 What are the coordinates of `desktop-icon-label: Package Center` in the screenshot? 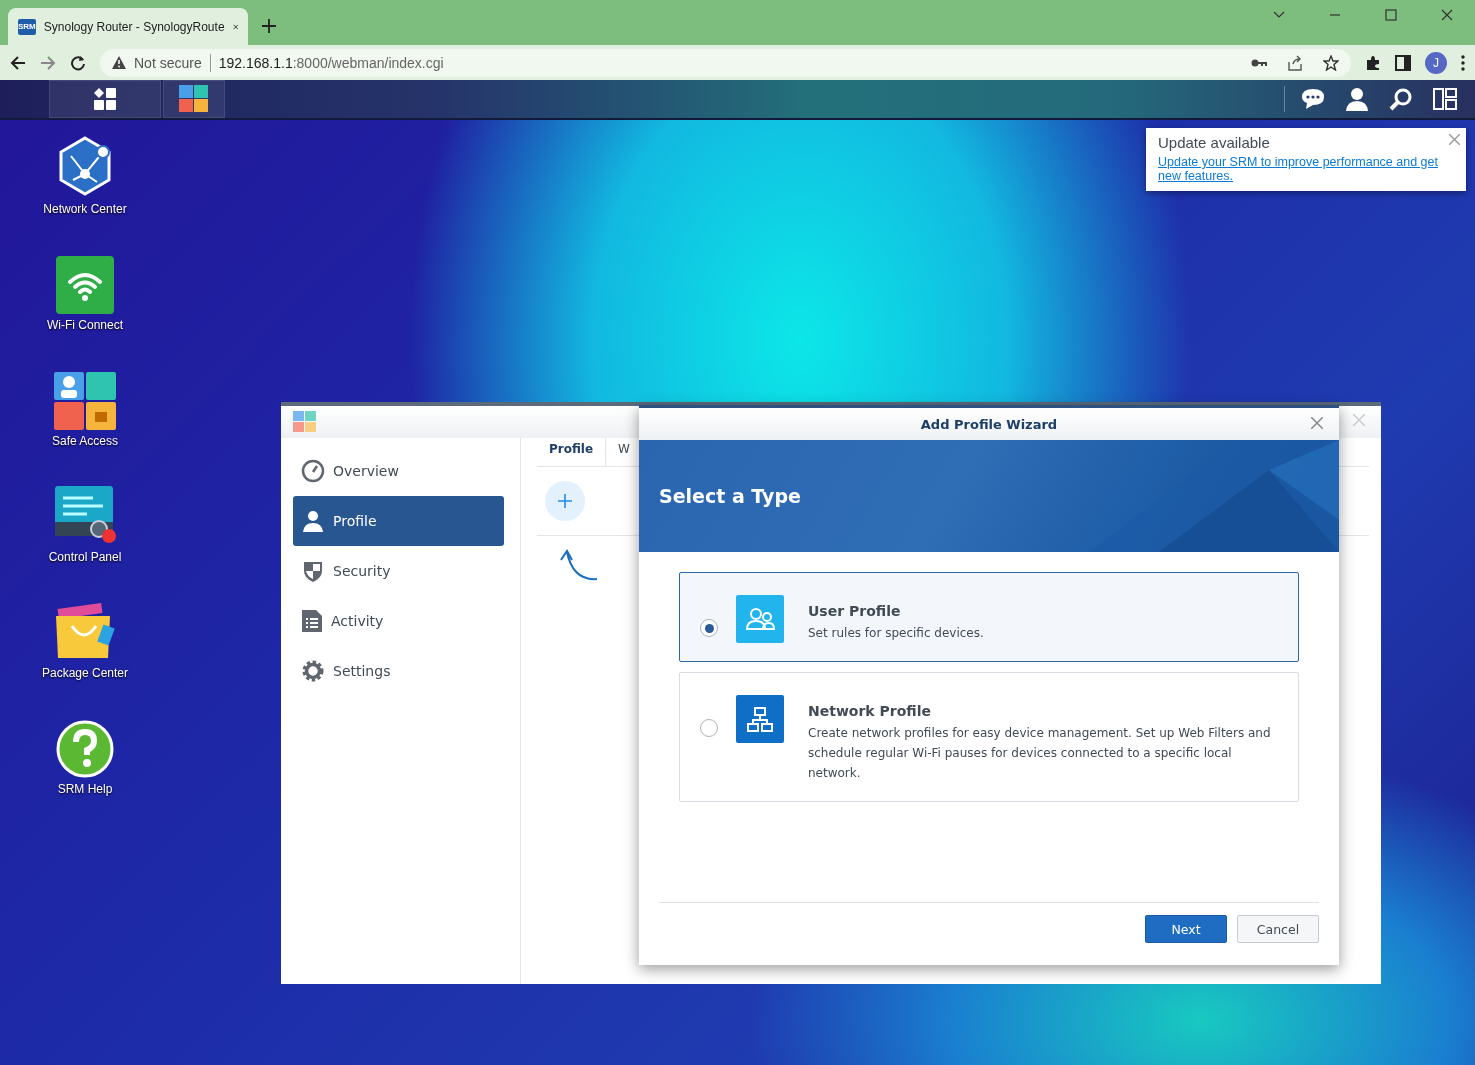 It's located at (85, 673).